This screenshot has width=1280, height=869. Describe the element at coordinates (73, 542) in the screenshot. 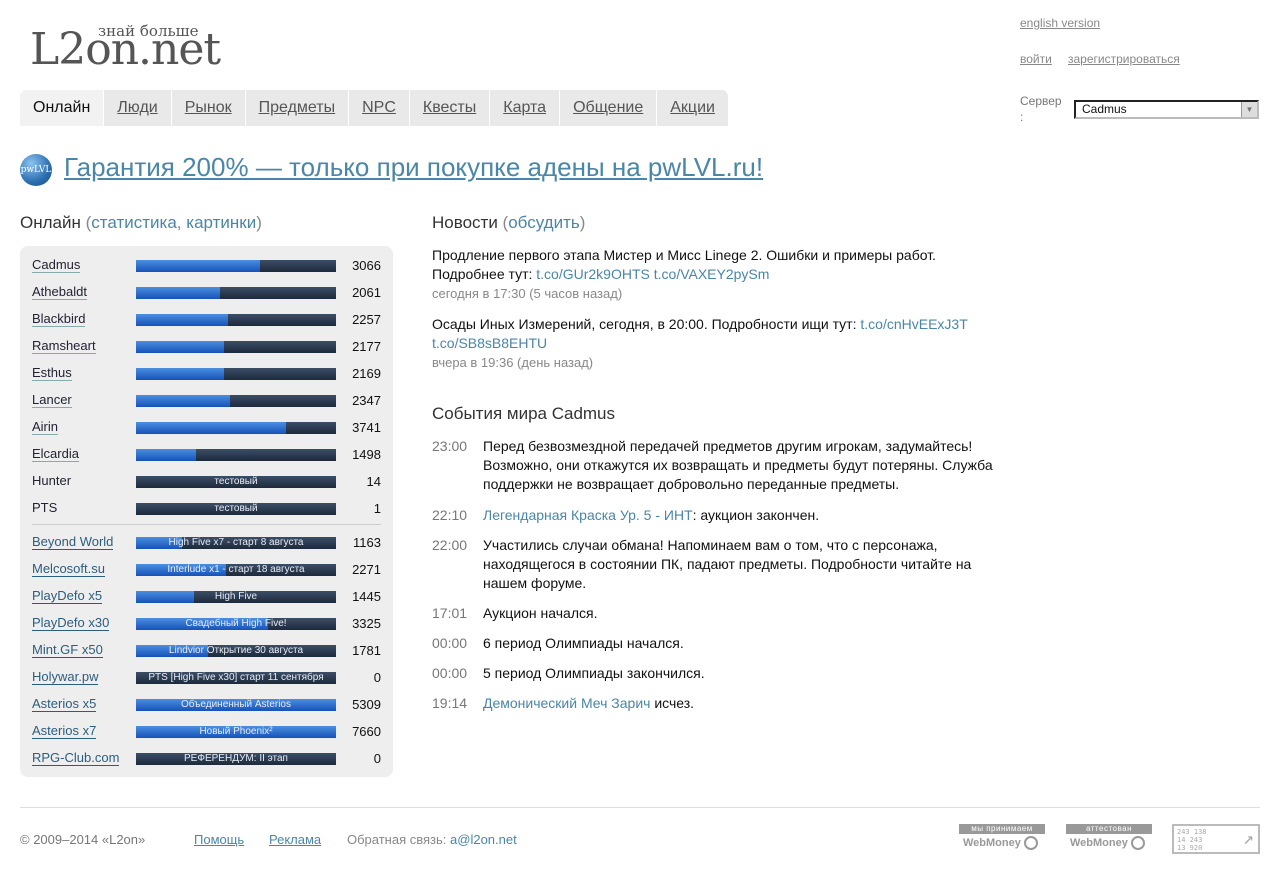

I see `server-name-link: Beyond World` at that location.